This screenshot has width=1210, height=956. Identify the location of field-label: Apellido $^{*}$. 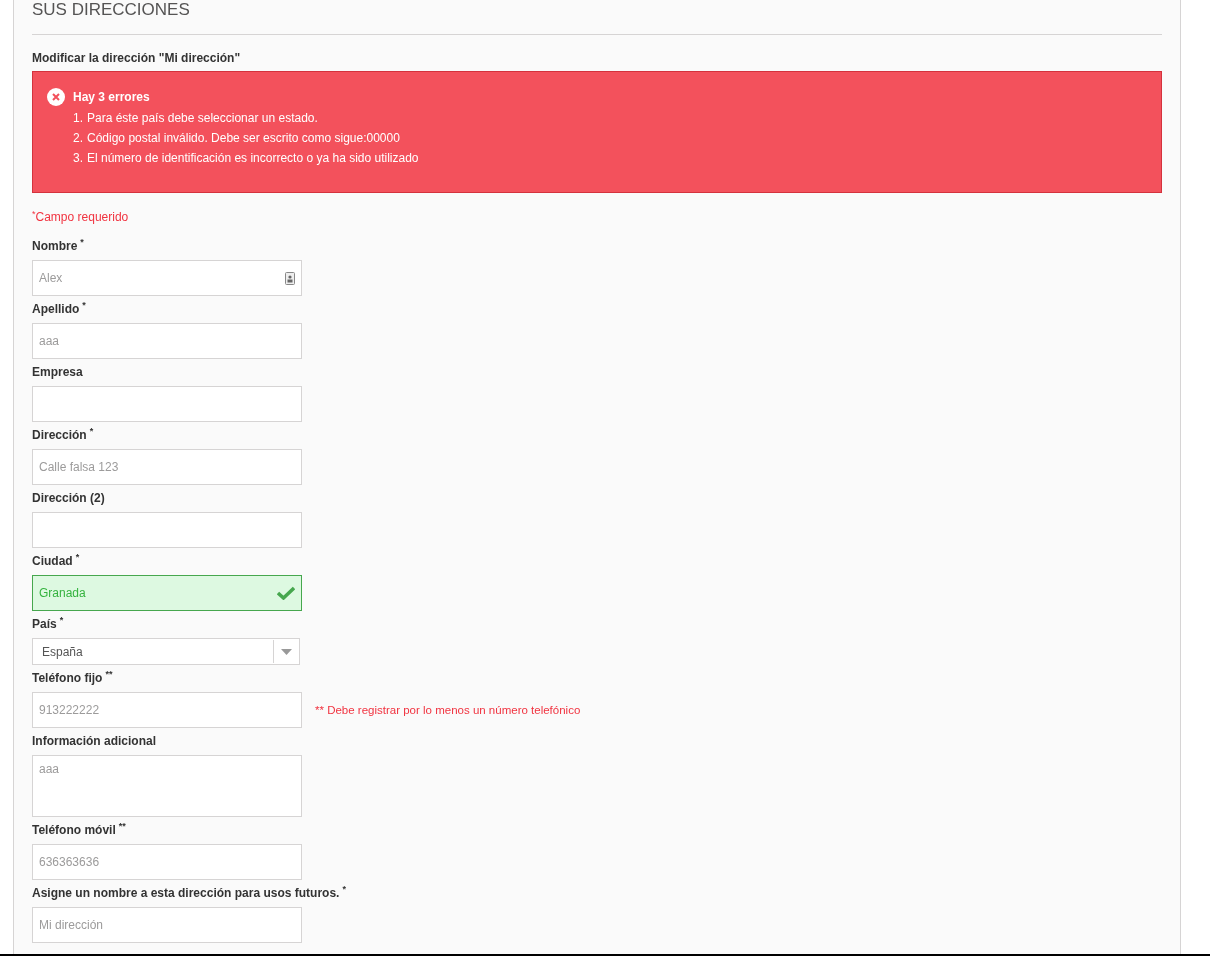
(59, 309).